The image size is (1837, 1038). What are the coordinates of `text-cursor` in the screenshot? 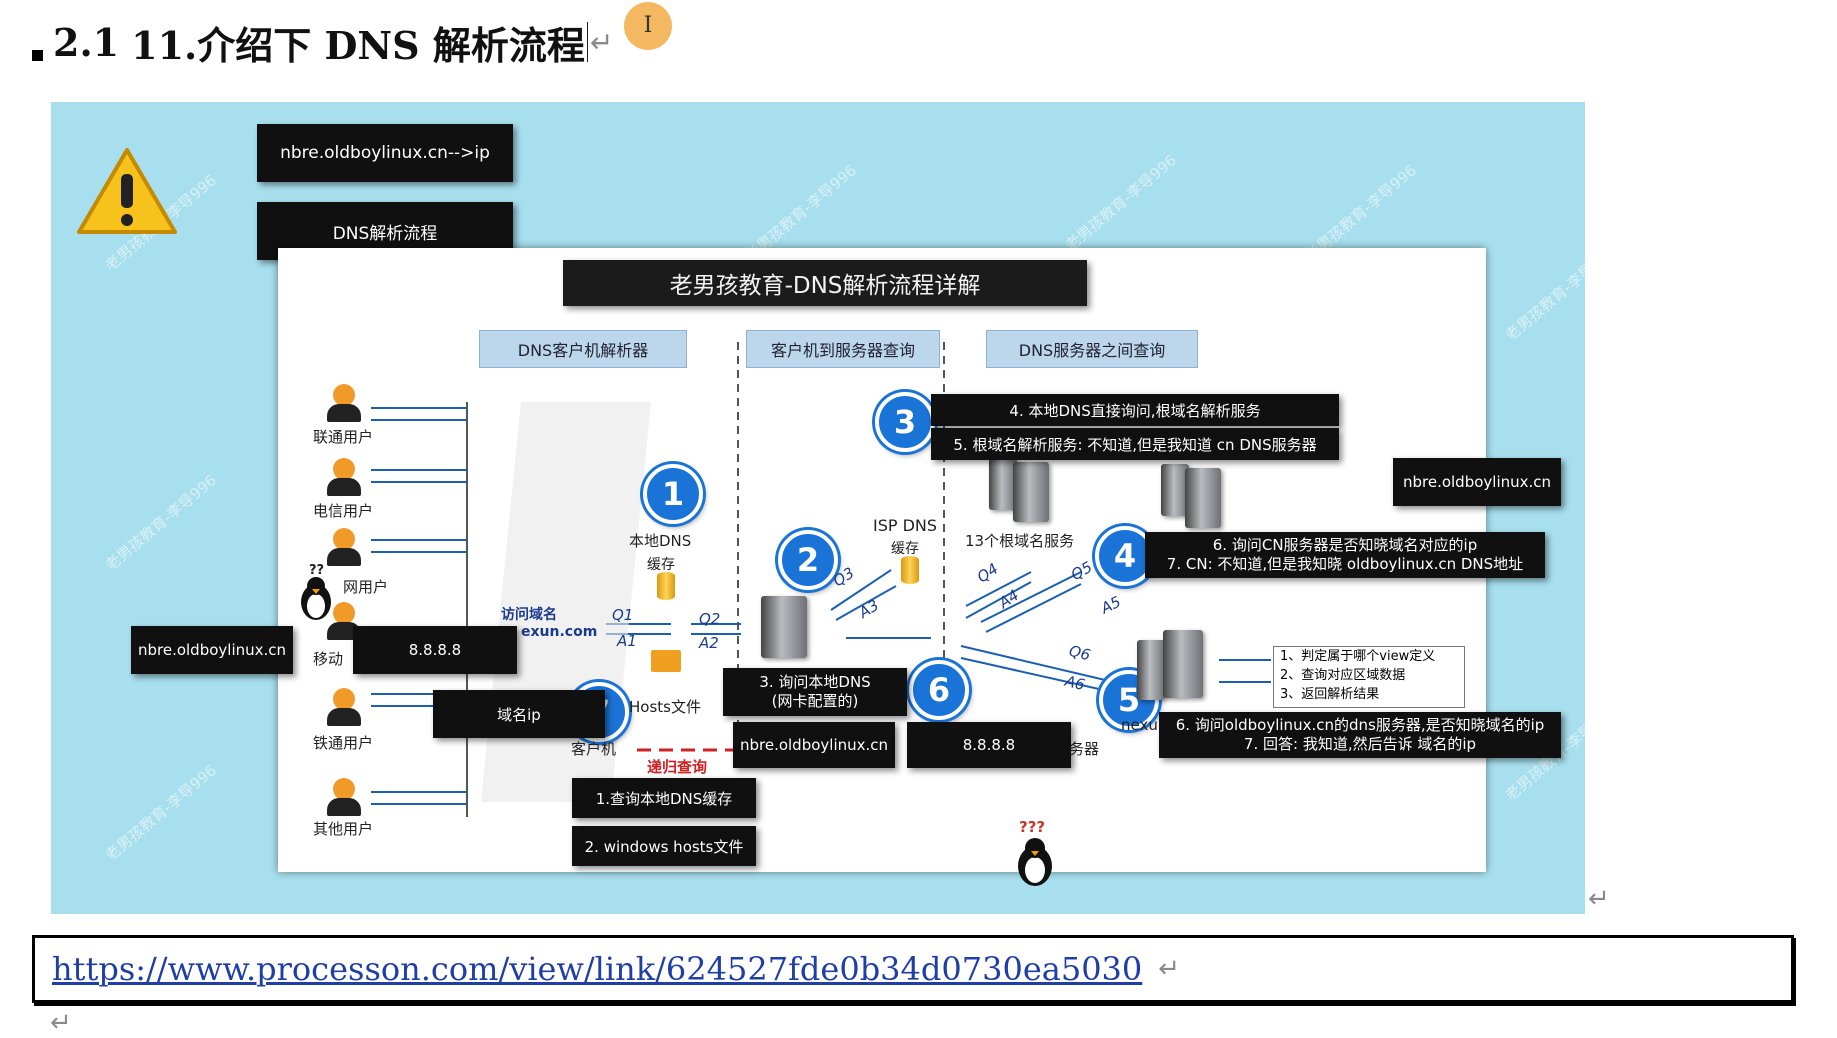 It's located at (587, 42).